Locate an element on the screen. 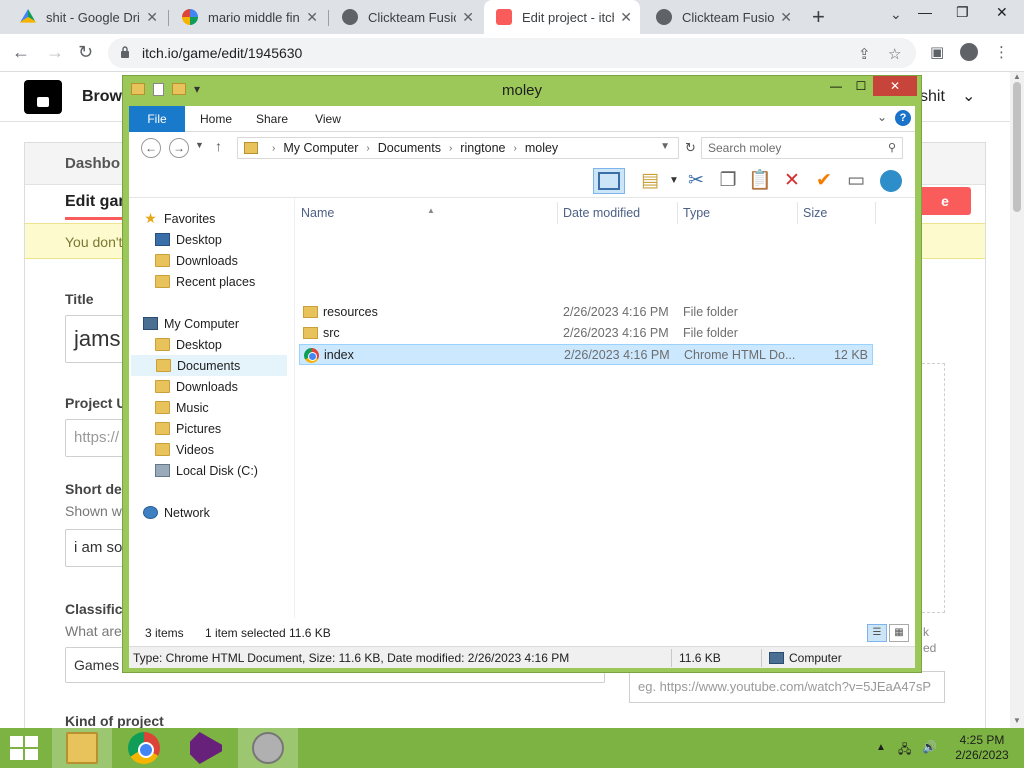 Image resolution: width=1024 pixels, height=768 pixels. browser-tab-mario: mario middle finger ✕ is located at coordinates (248, 17).